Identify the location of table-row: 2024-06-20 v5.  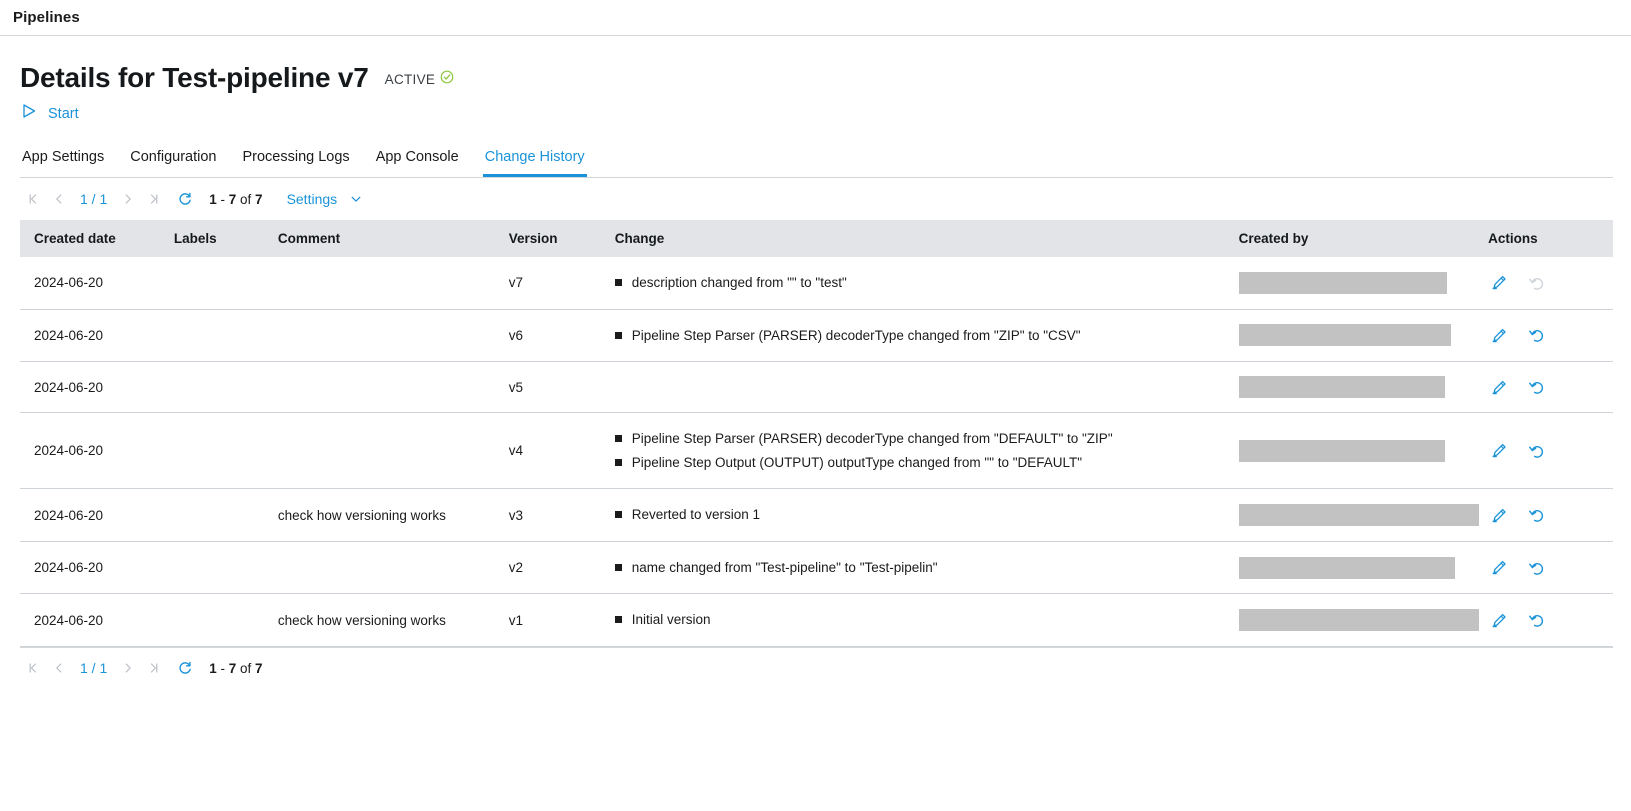
(816, 387).